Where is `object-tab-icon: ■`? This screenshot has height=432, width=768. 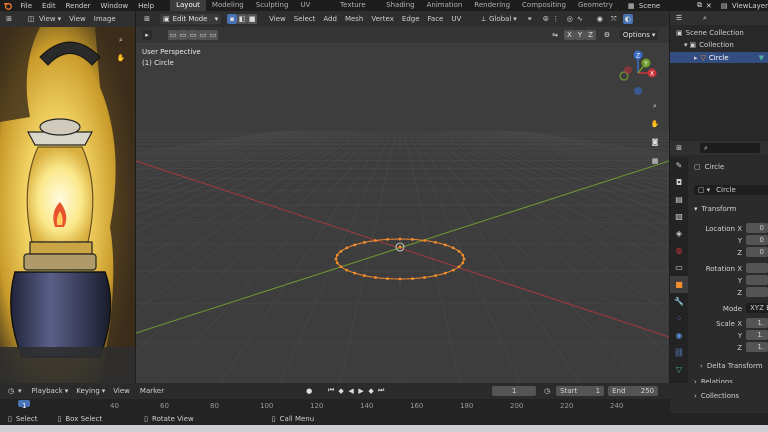 object-tab-icon: ■ is located at coordinates (679, 284).